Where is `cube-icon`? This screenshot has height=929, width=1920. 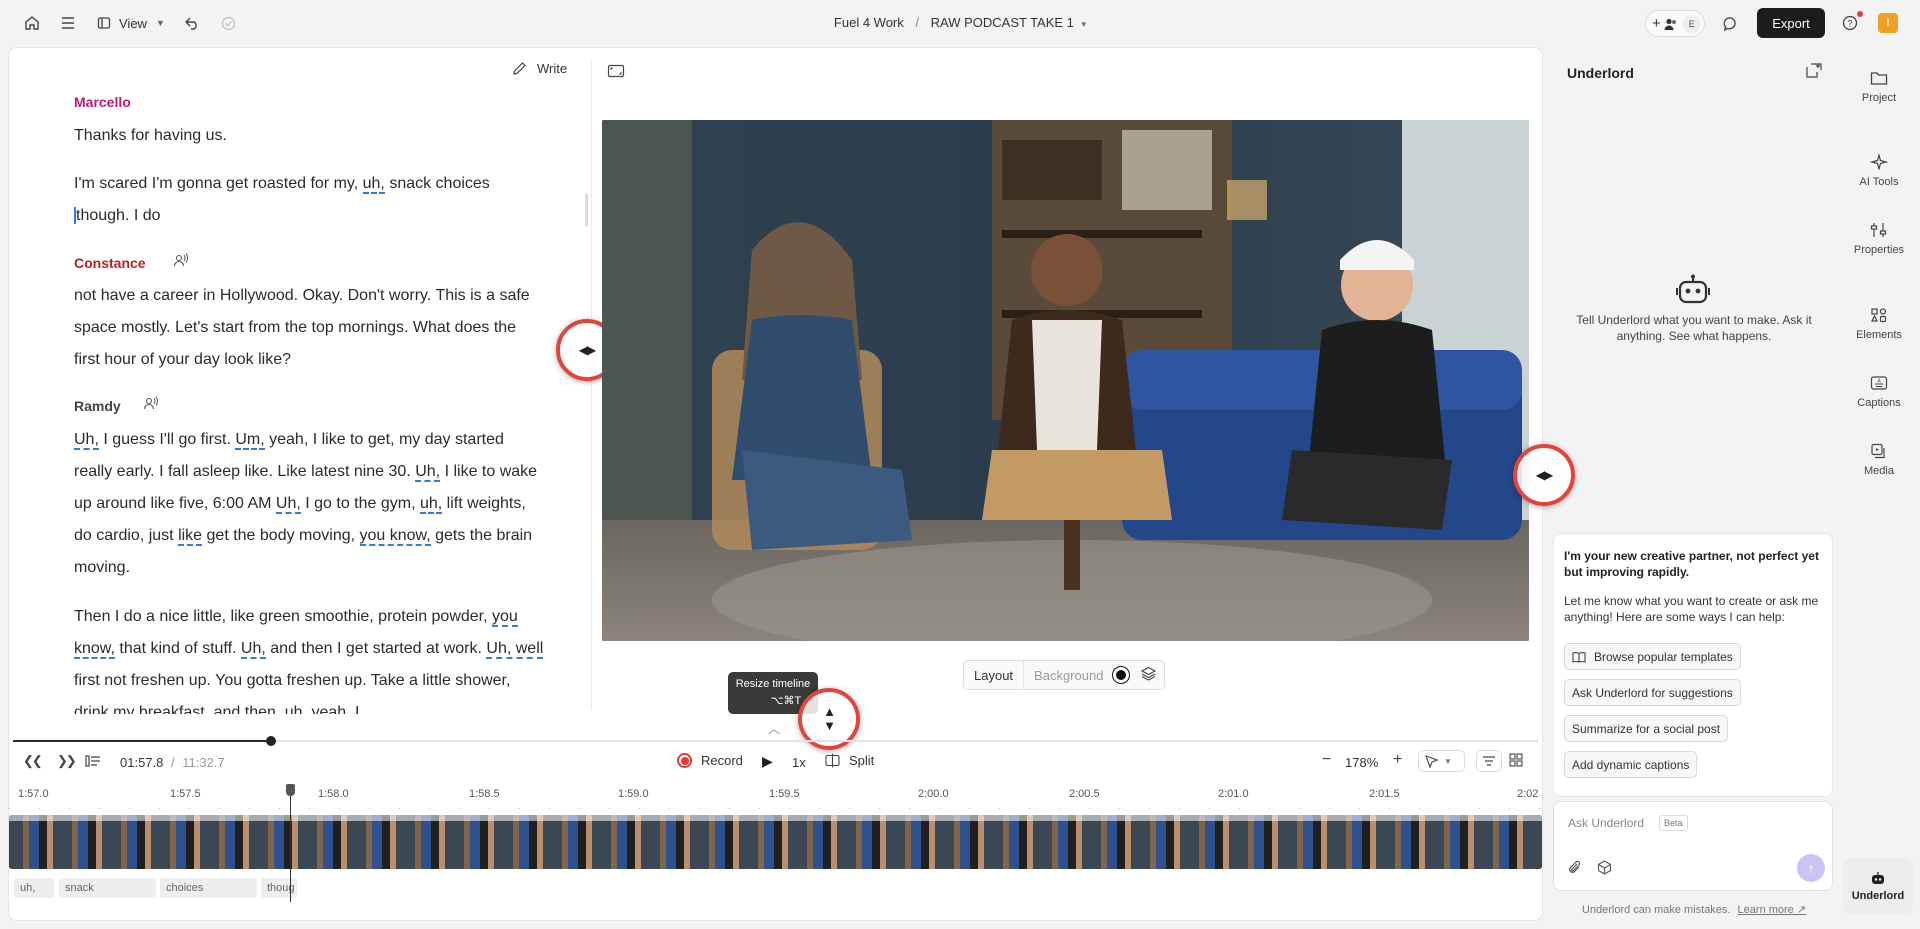
cube-icon is located at coordinates (1604, 869).